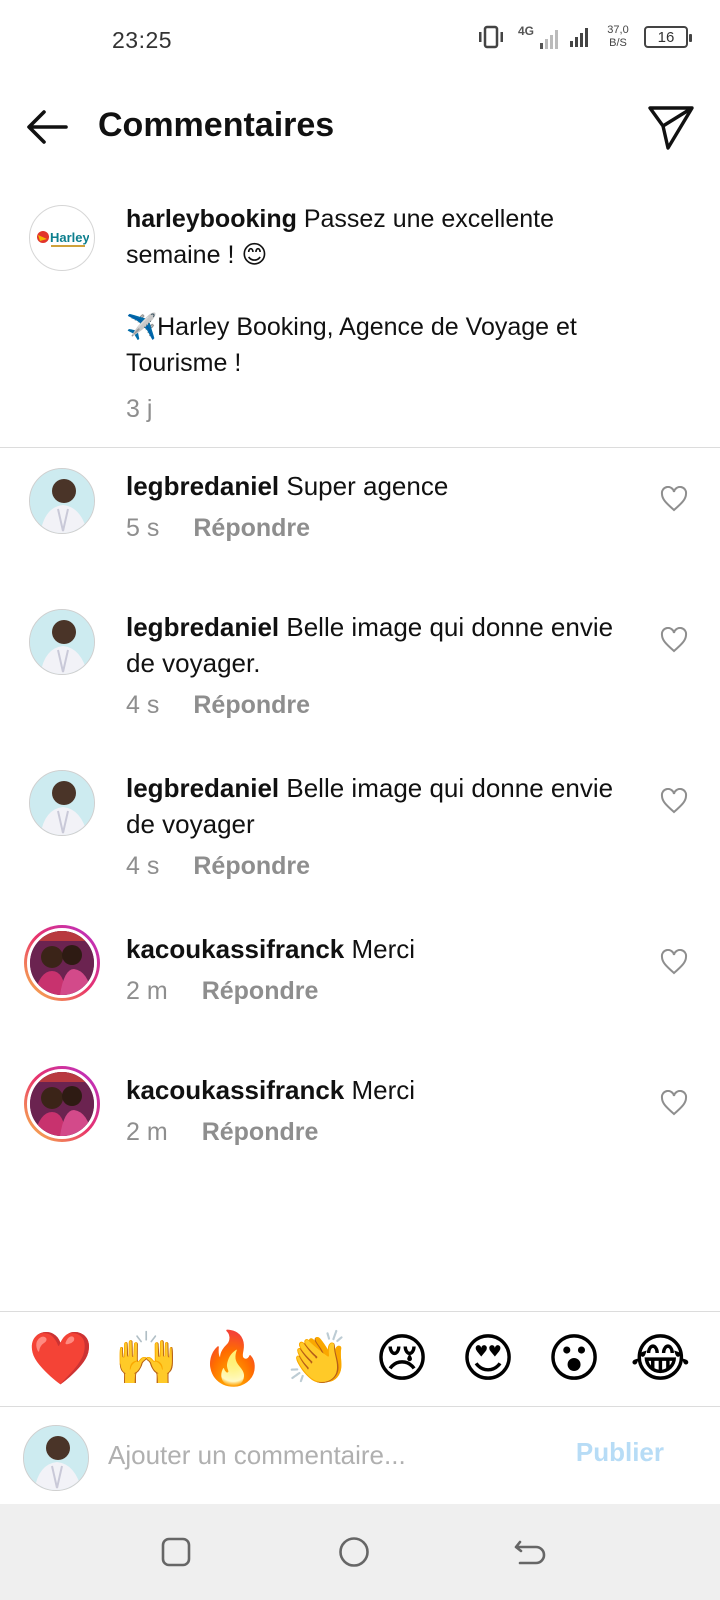  I want to click on heart-emoji-button: ❤️, so click(60, 1359).